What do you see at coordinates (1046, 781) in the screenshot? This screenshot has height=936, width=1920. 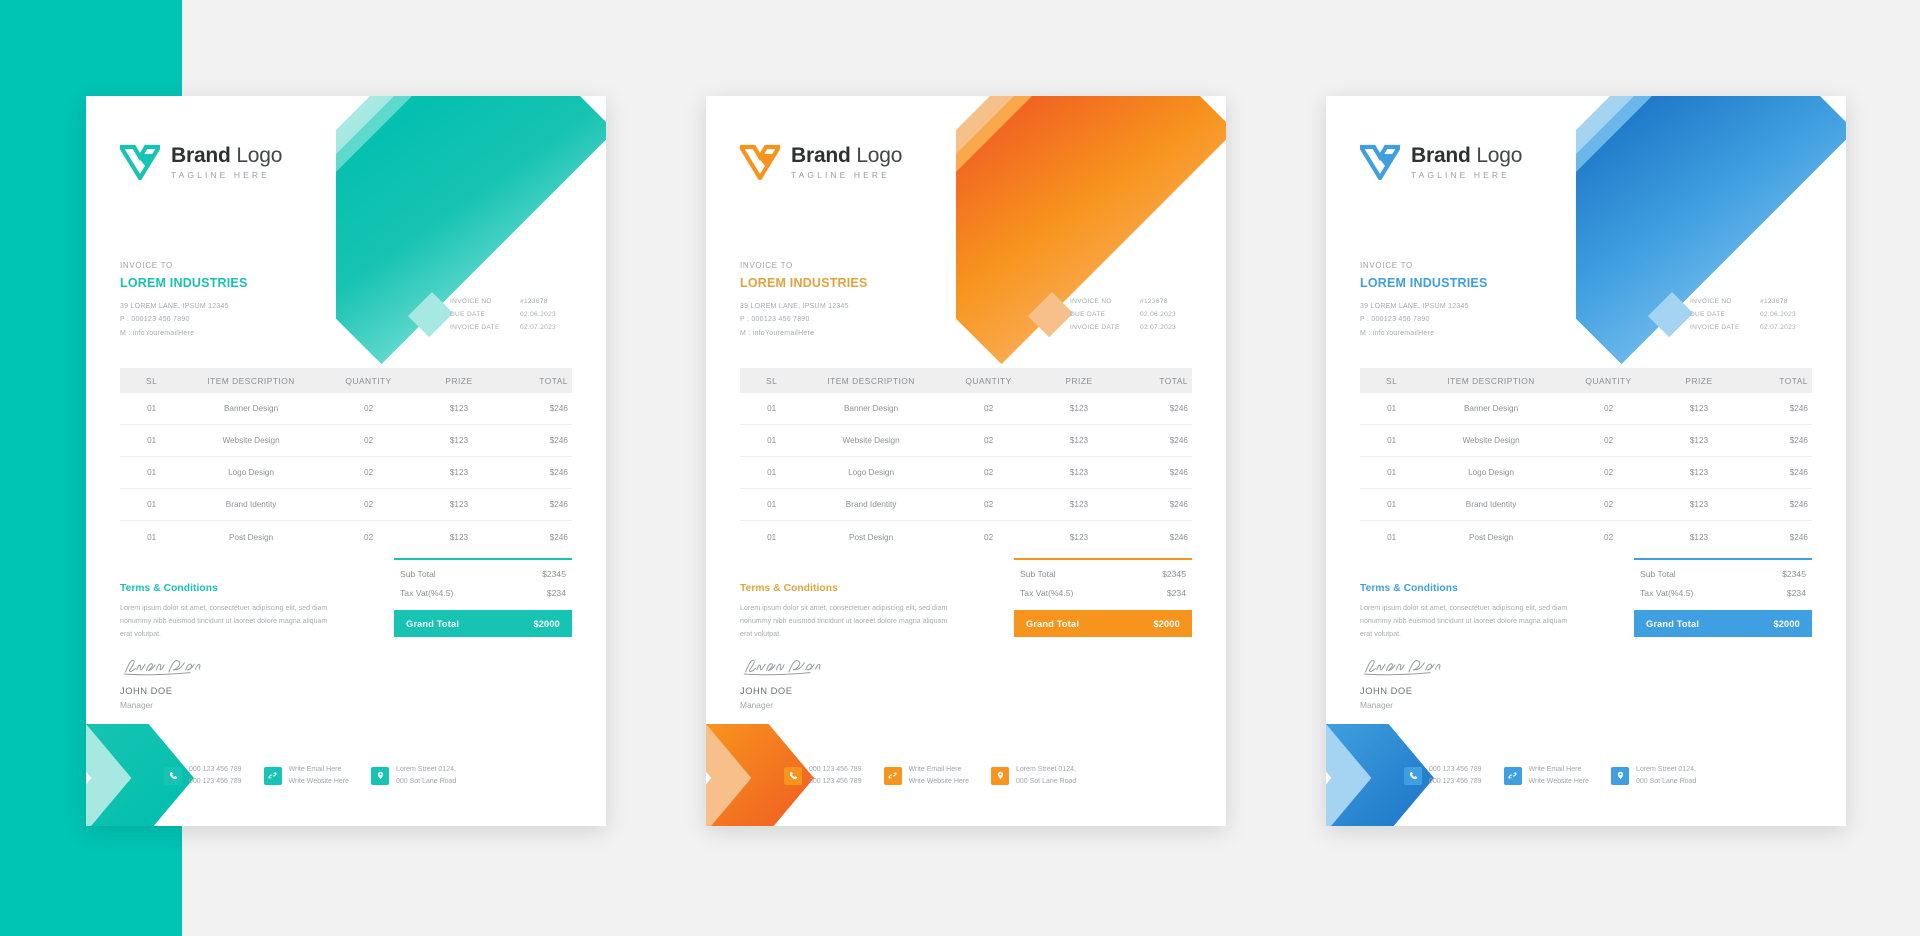 I see `footer-contact-line-2: 000 Sot Lane Road` at bounding box center [1046, 781].